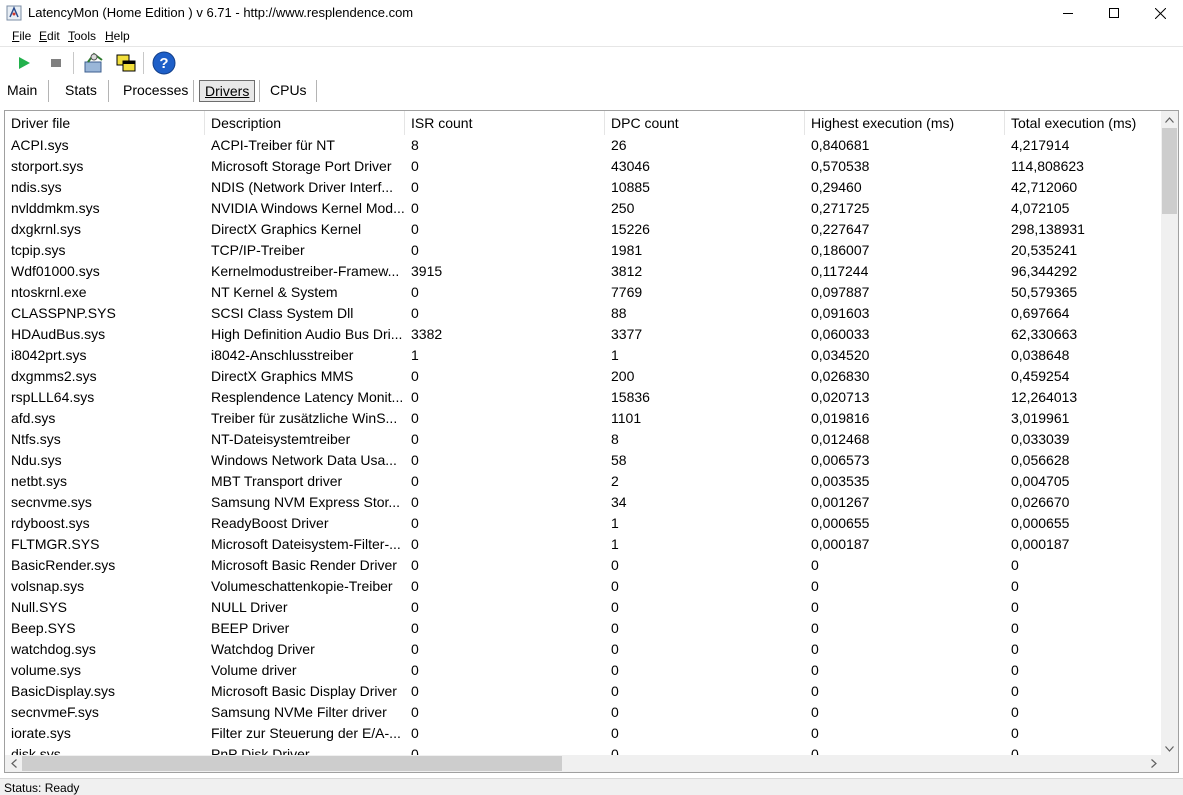  I want to click on horizontal-scrollbar, so click(583, 763).